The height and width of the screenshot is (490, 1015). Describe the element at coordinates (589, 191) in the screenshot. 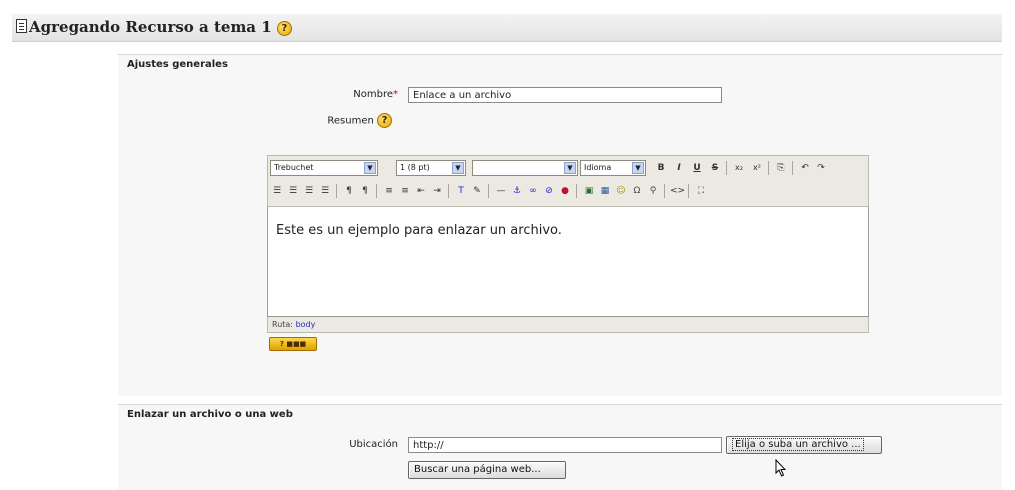

I see `insert-image-icon: ▣` at that location.